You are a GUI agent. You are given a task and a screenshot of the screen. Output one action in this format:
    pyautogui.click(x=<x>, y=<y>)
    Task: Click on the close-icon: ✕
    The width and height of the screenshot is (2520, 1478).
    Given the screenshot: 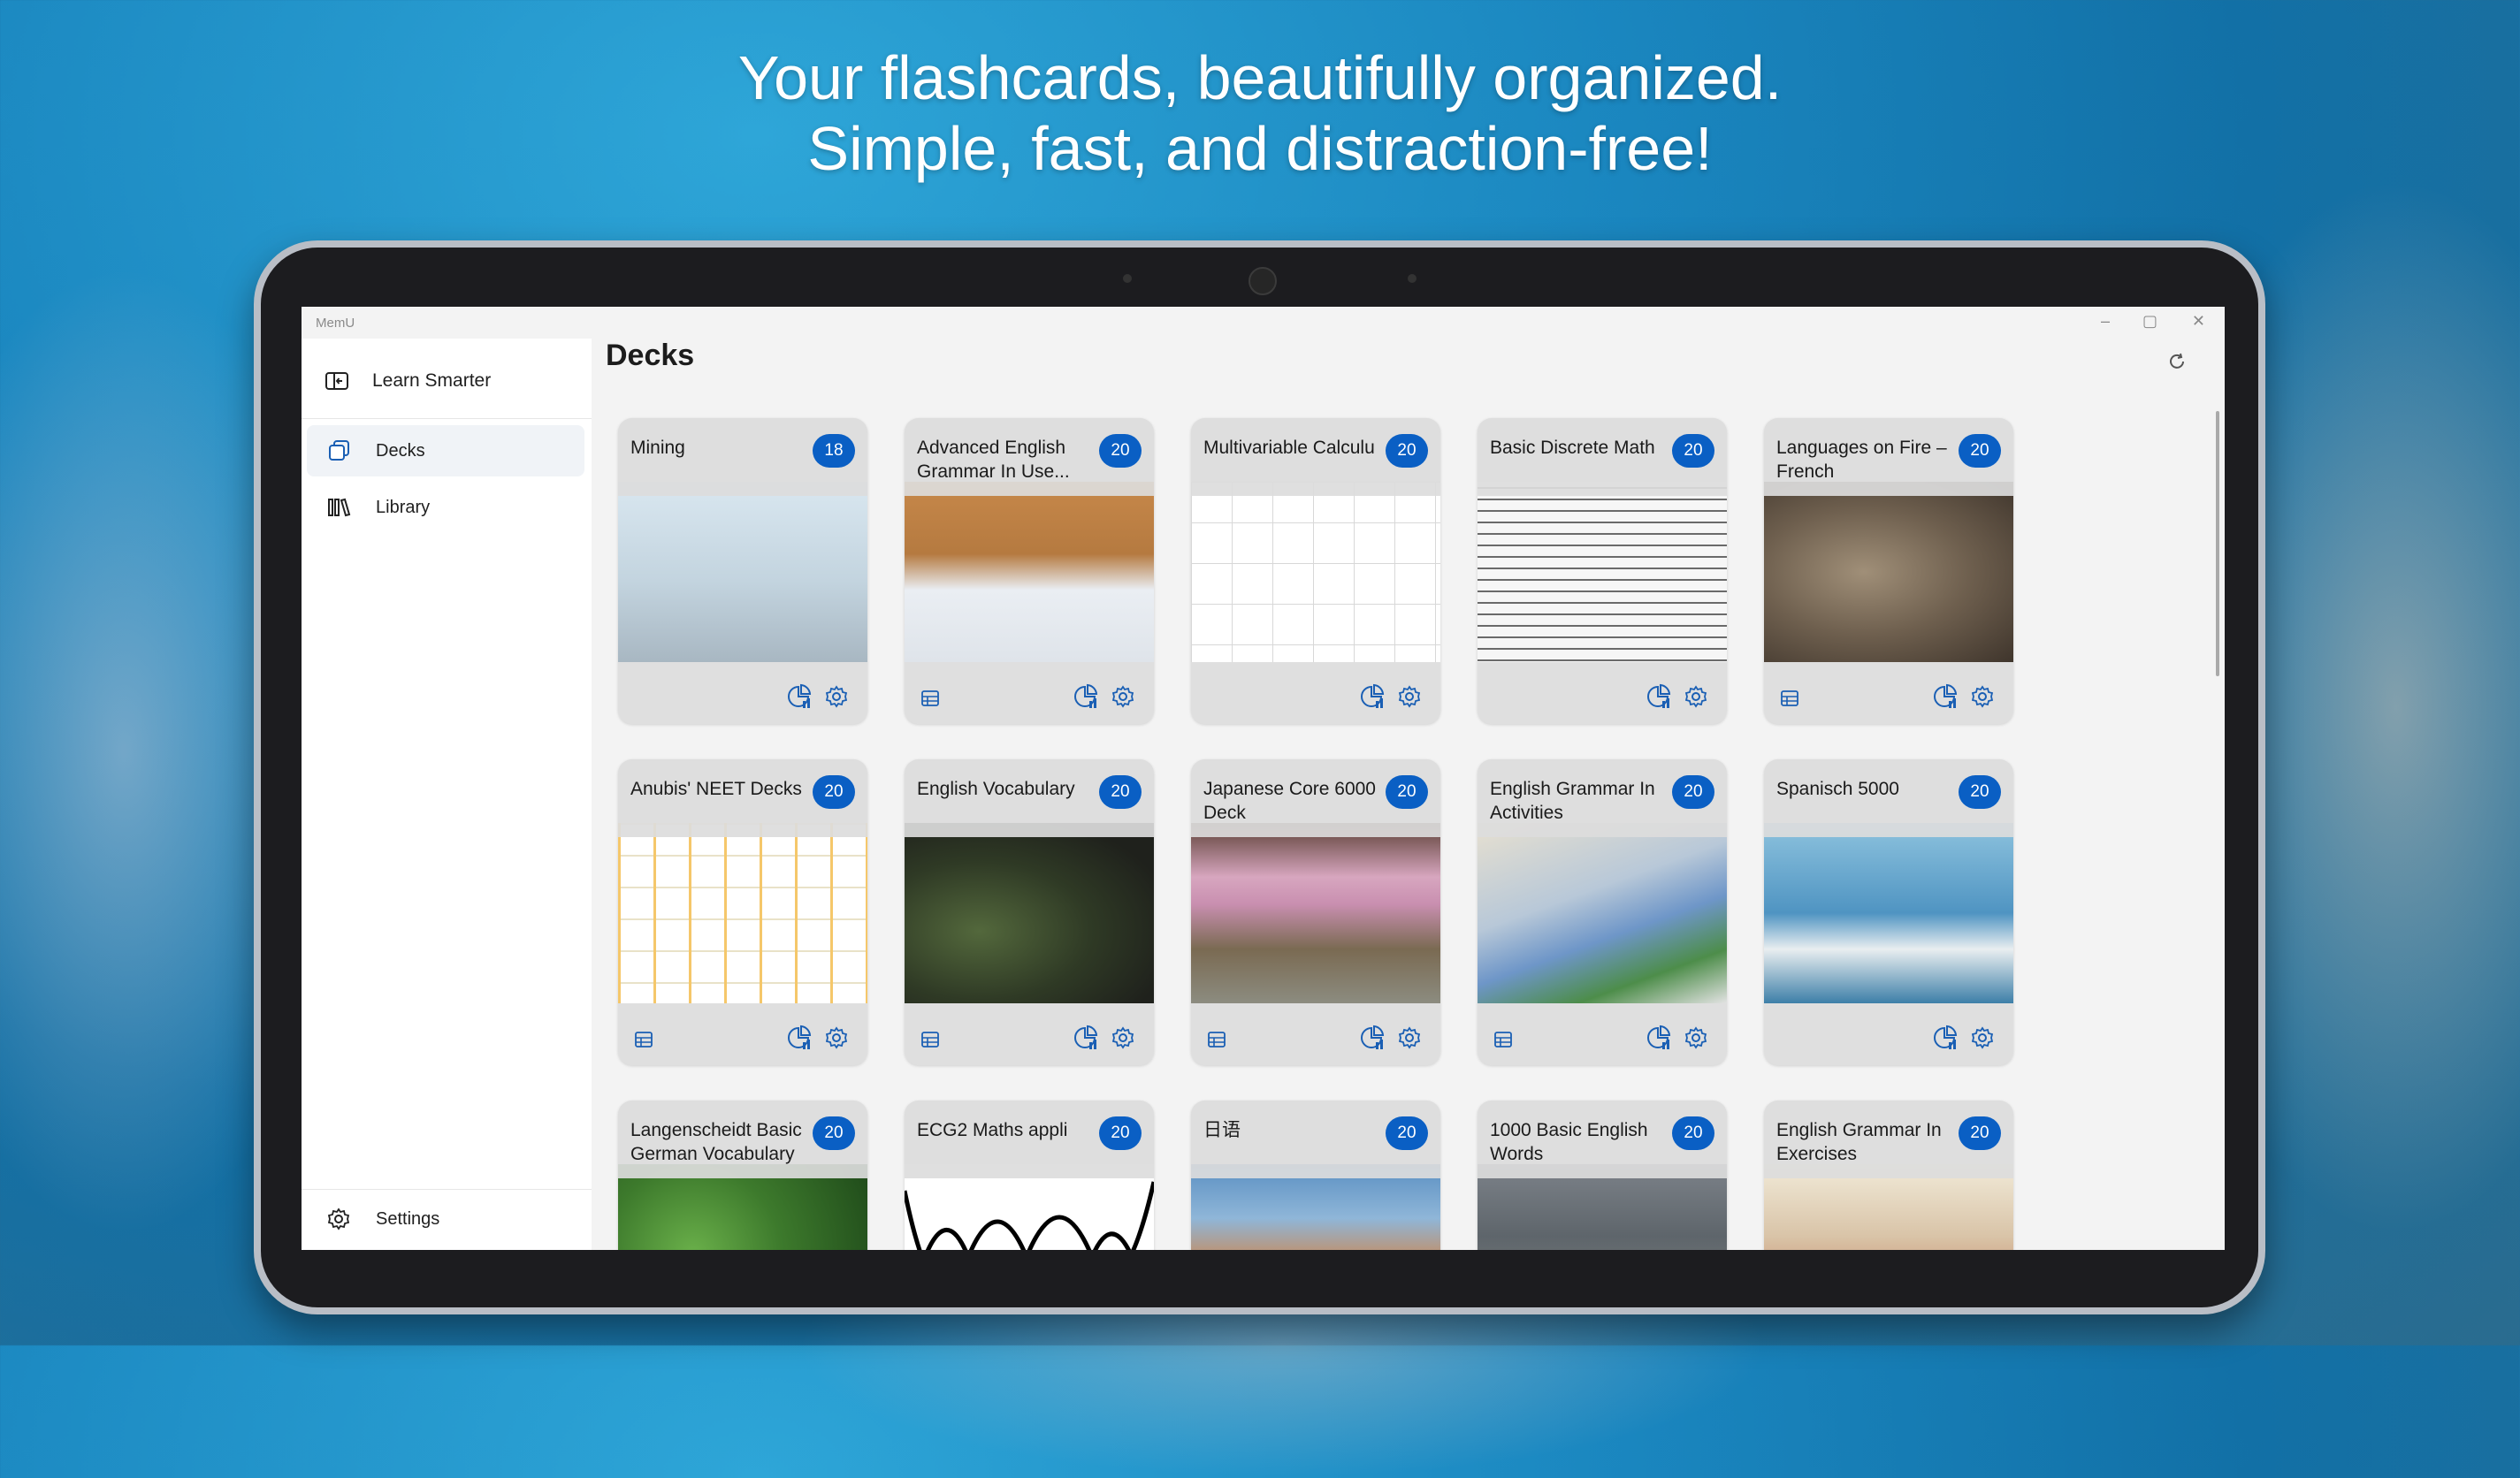 What is the action you would take?
    pyautogui.click(x=2198, y=321)
    